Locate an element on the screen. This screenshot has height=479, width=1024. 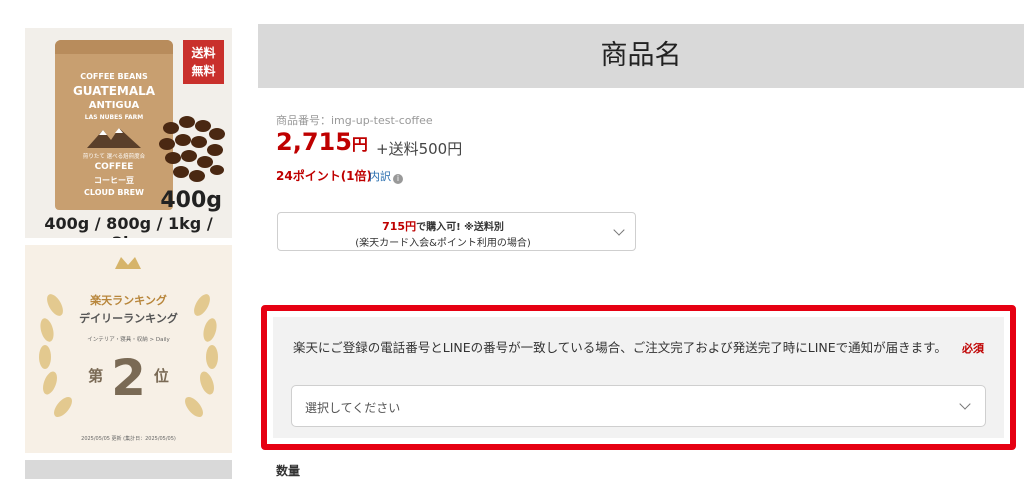
ranking-position: 第2位 is located at coordinates (128, 378).